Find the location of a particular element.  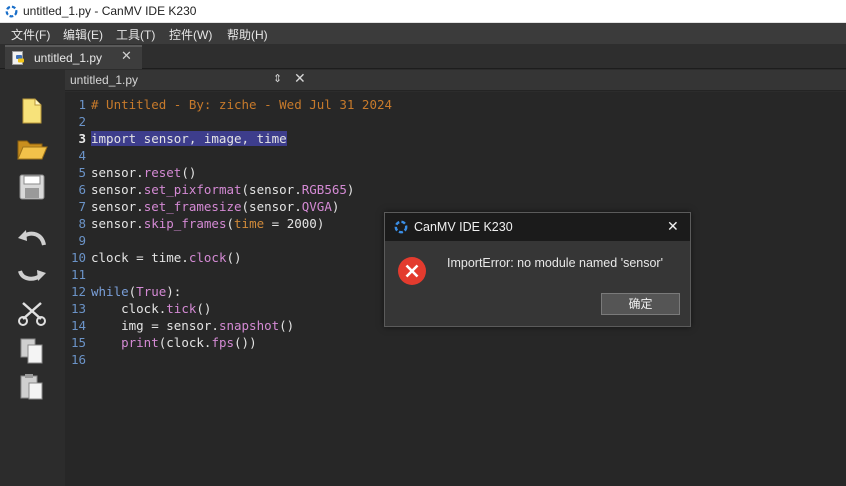

code-token: fps is located at coordinates (223, 342).